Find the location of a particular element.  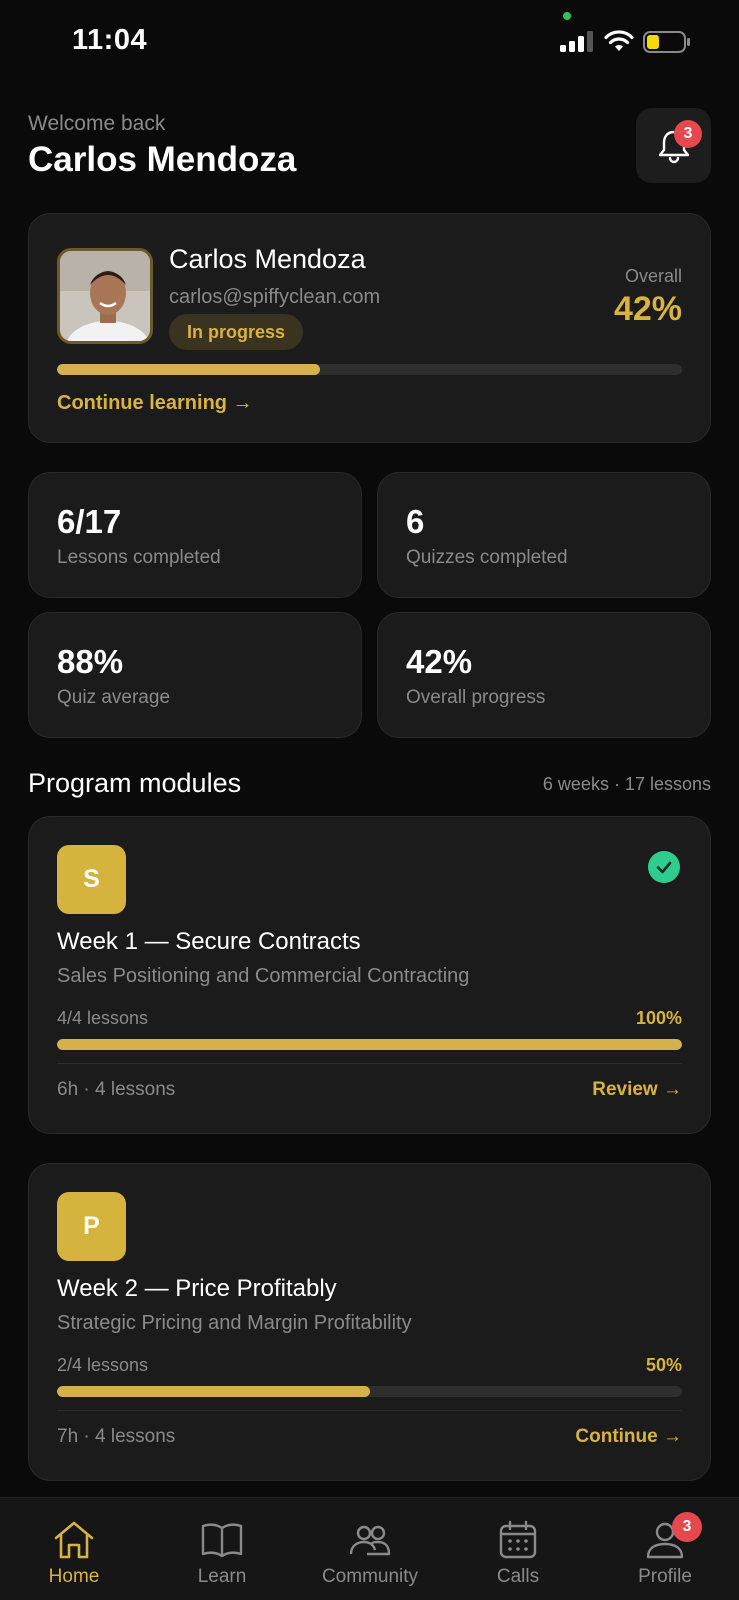

camera-indicator-icon is located at coordinates (567, 16).